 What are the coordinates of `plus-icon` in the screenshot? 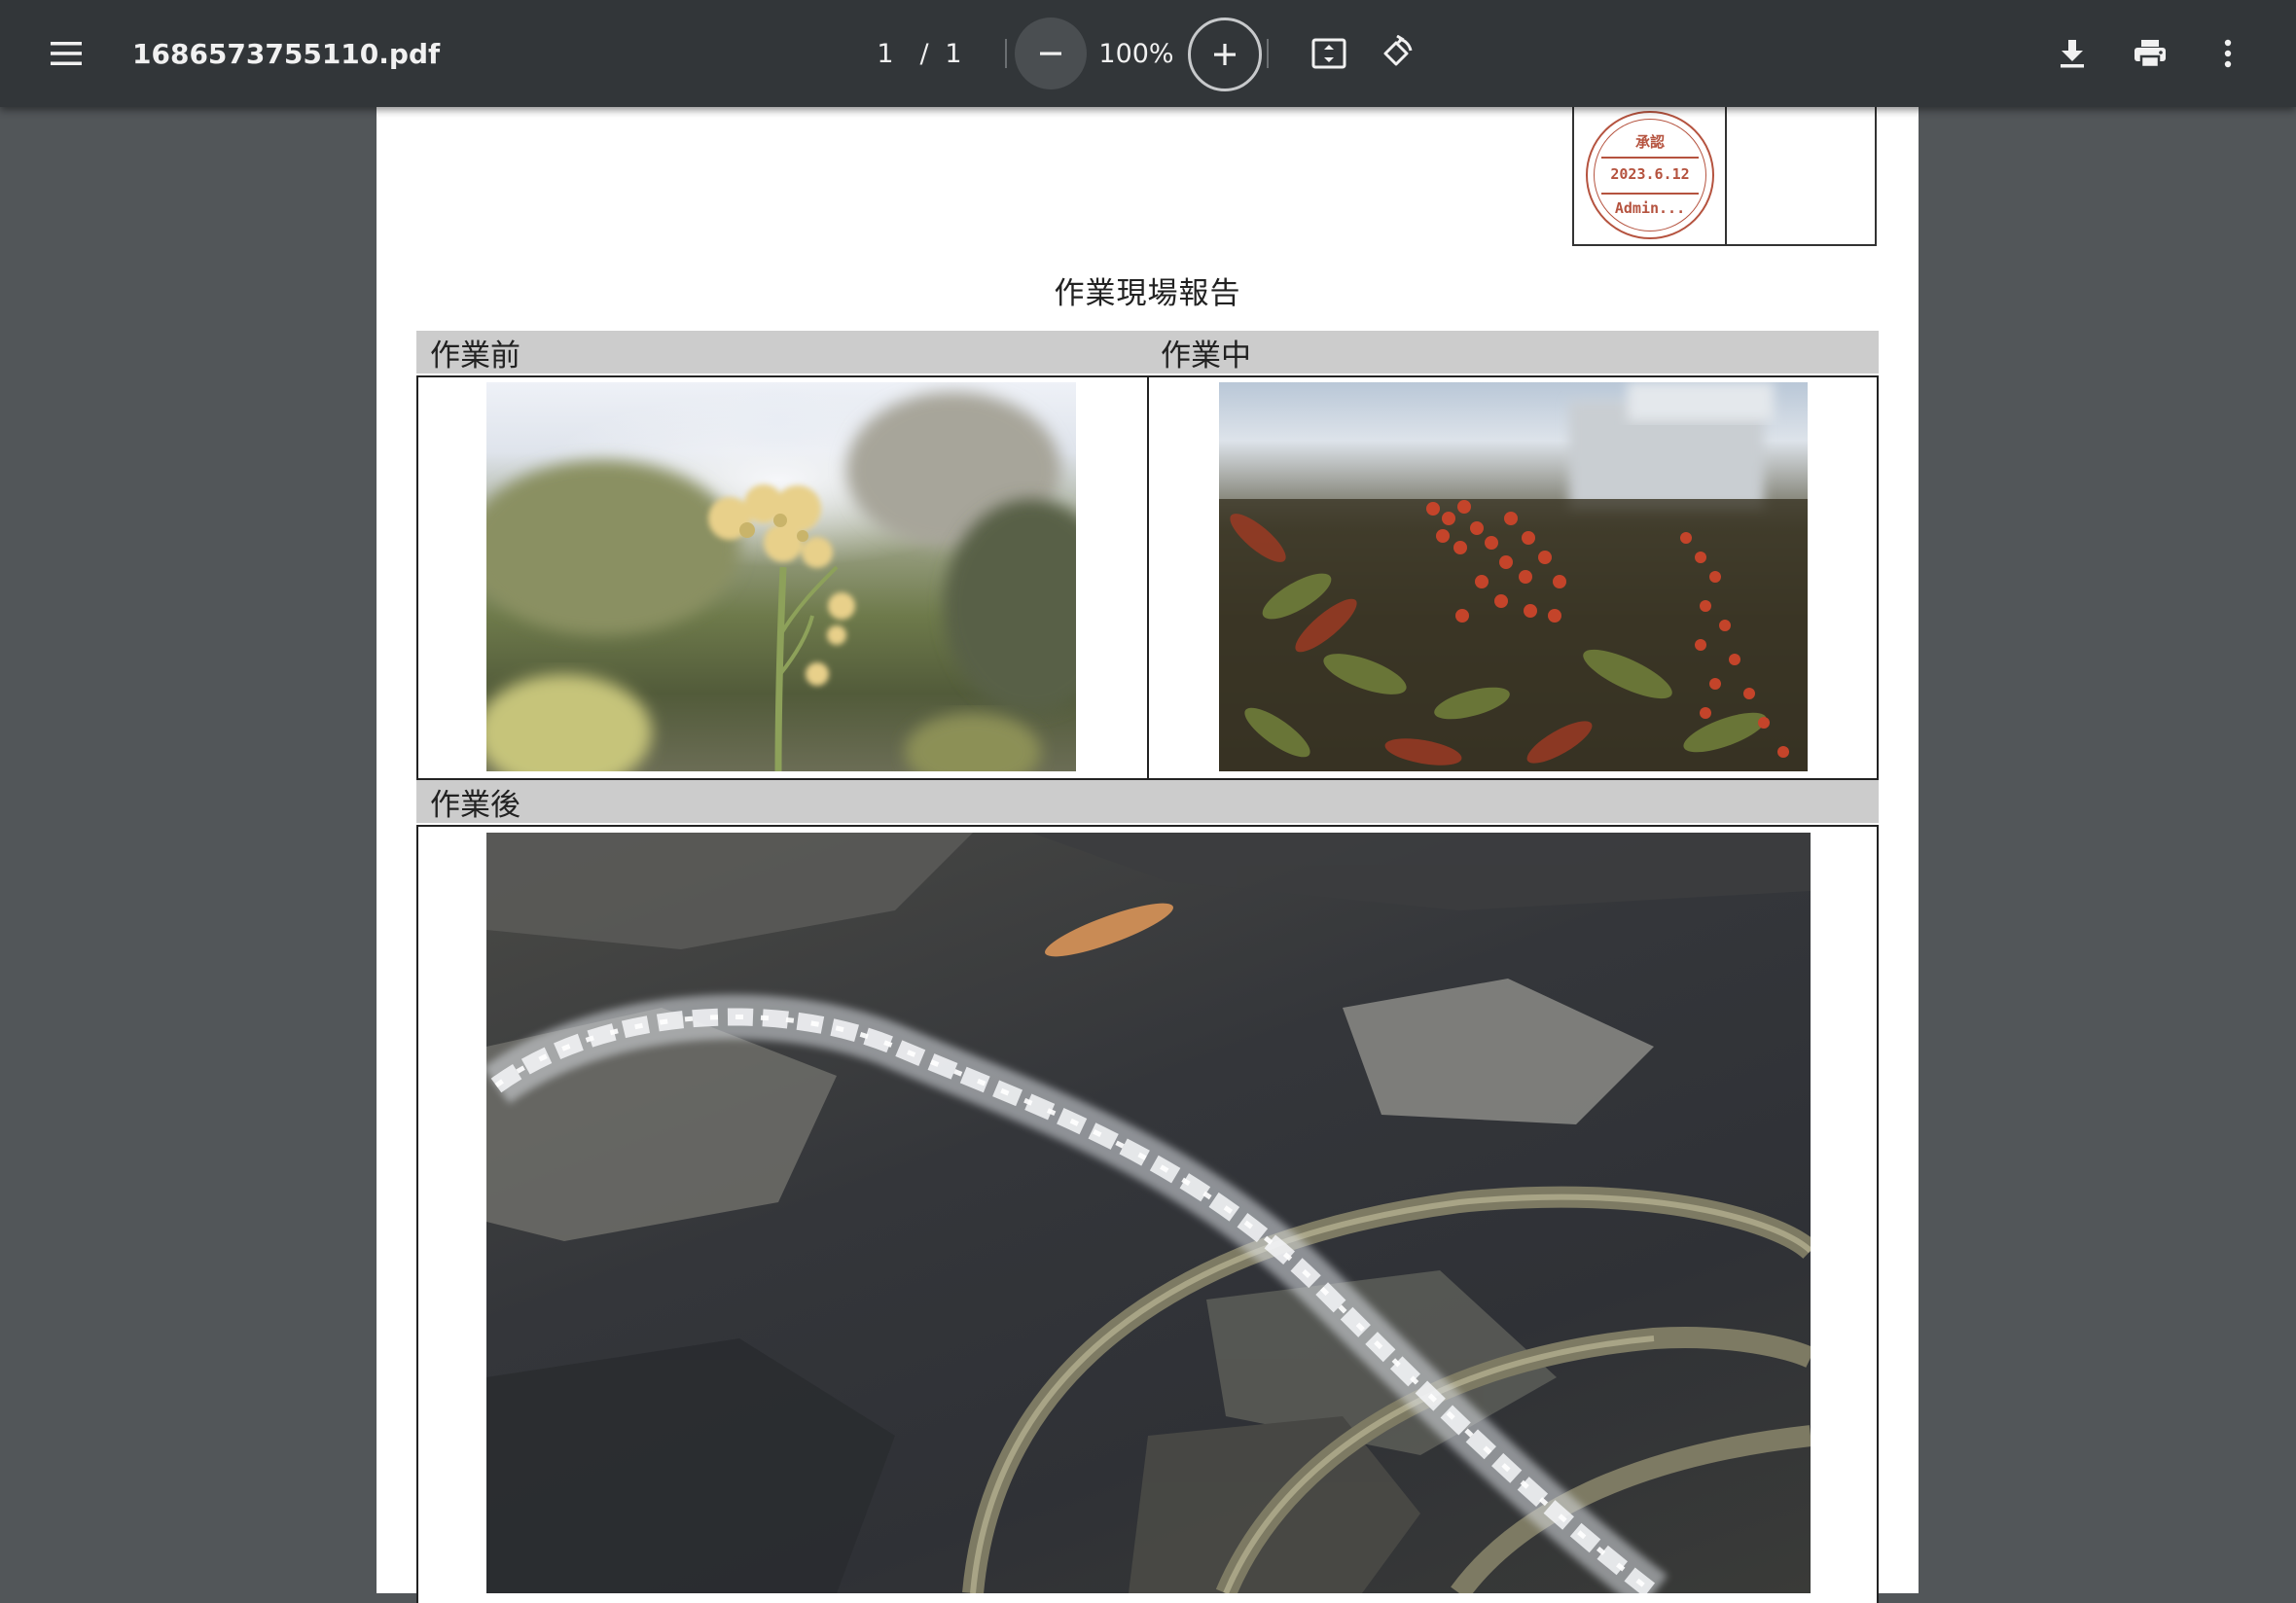 It's located at (1225, 55).